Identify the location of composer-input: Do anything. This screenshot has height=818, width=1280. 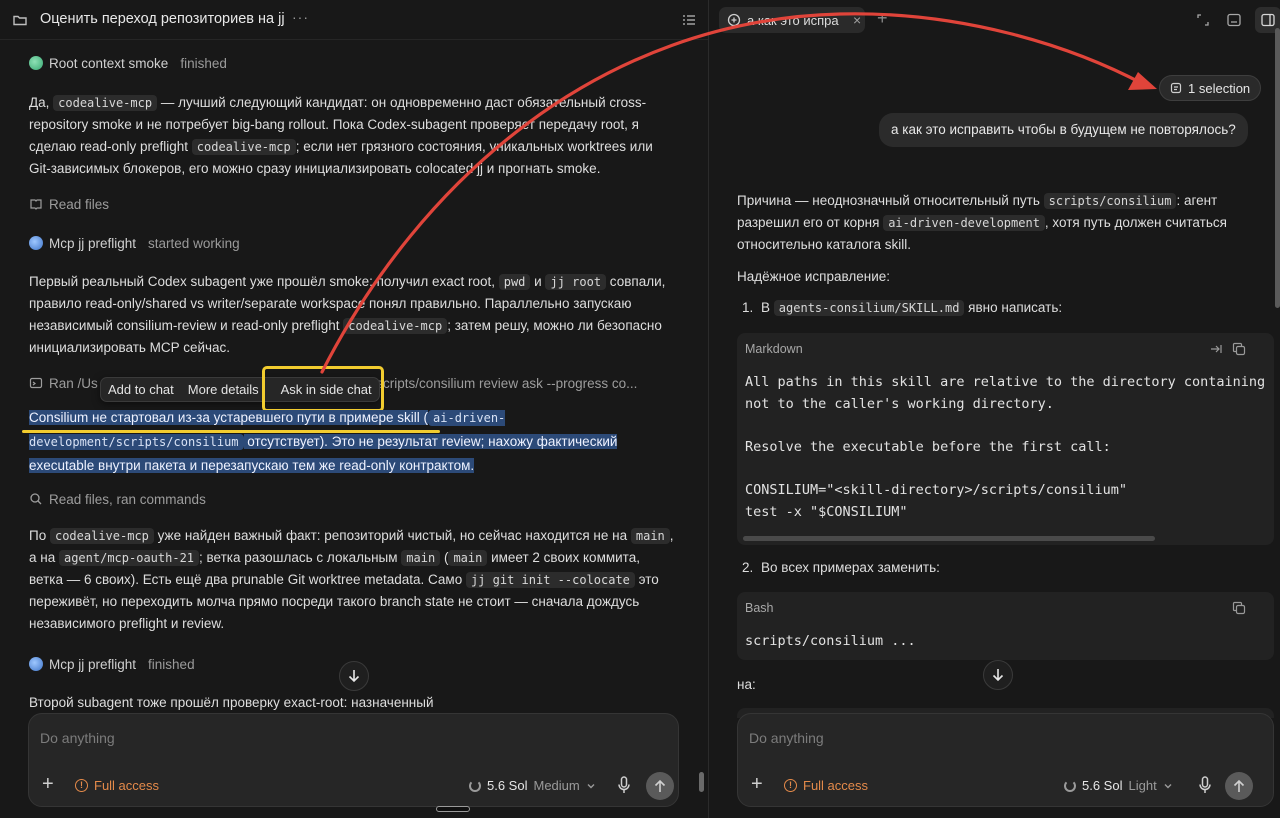
(77, 738).